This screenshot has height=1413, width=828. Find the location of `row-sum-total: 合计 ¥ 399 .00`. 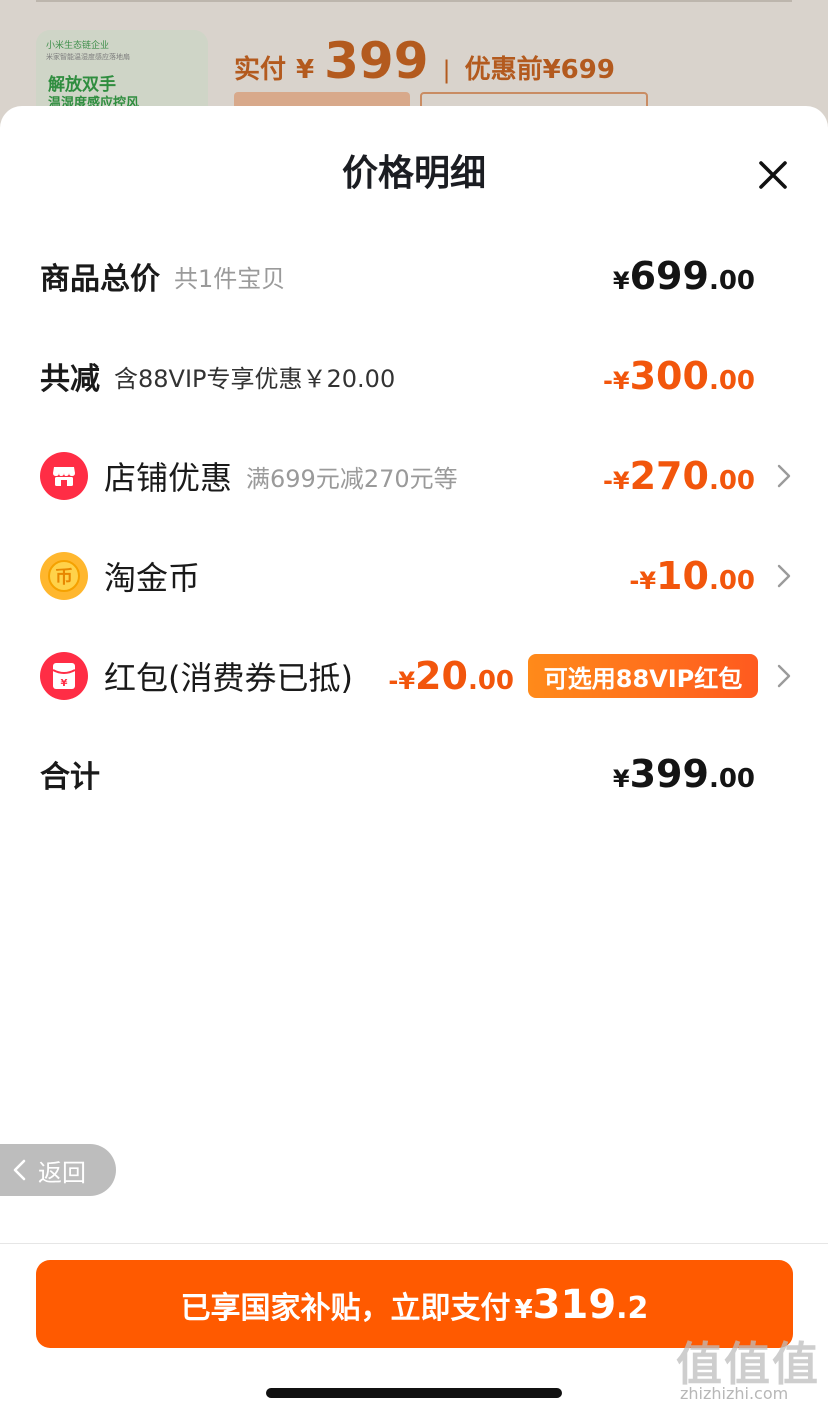

row-sum-total: 合计 ¥ 399 .00 is located at coordinates (414, 774).